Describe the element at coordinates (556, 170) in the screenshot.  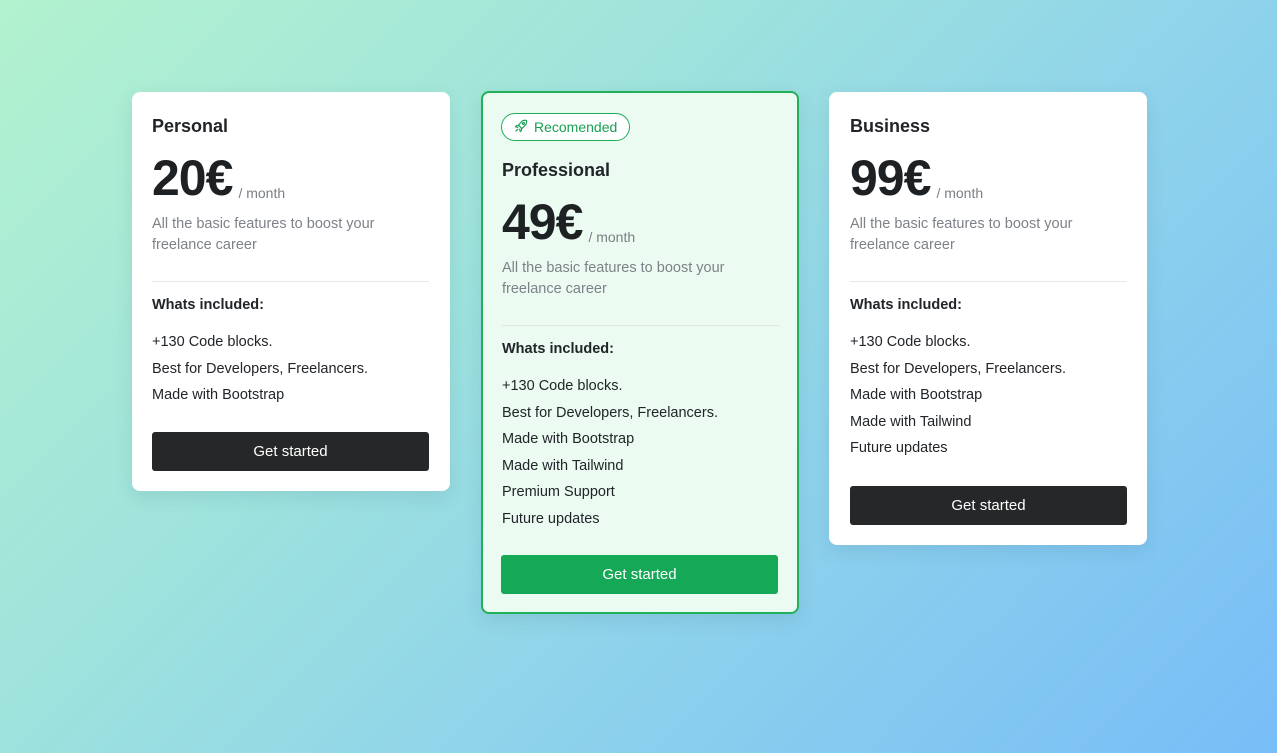
I see `plan-name: Professional` at that location.